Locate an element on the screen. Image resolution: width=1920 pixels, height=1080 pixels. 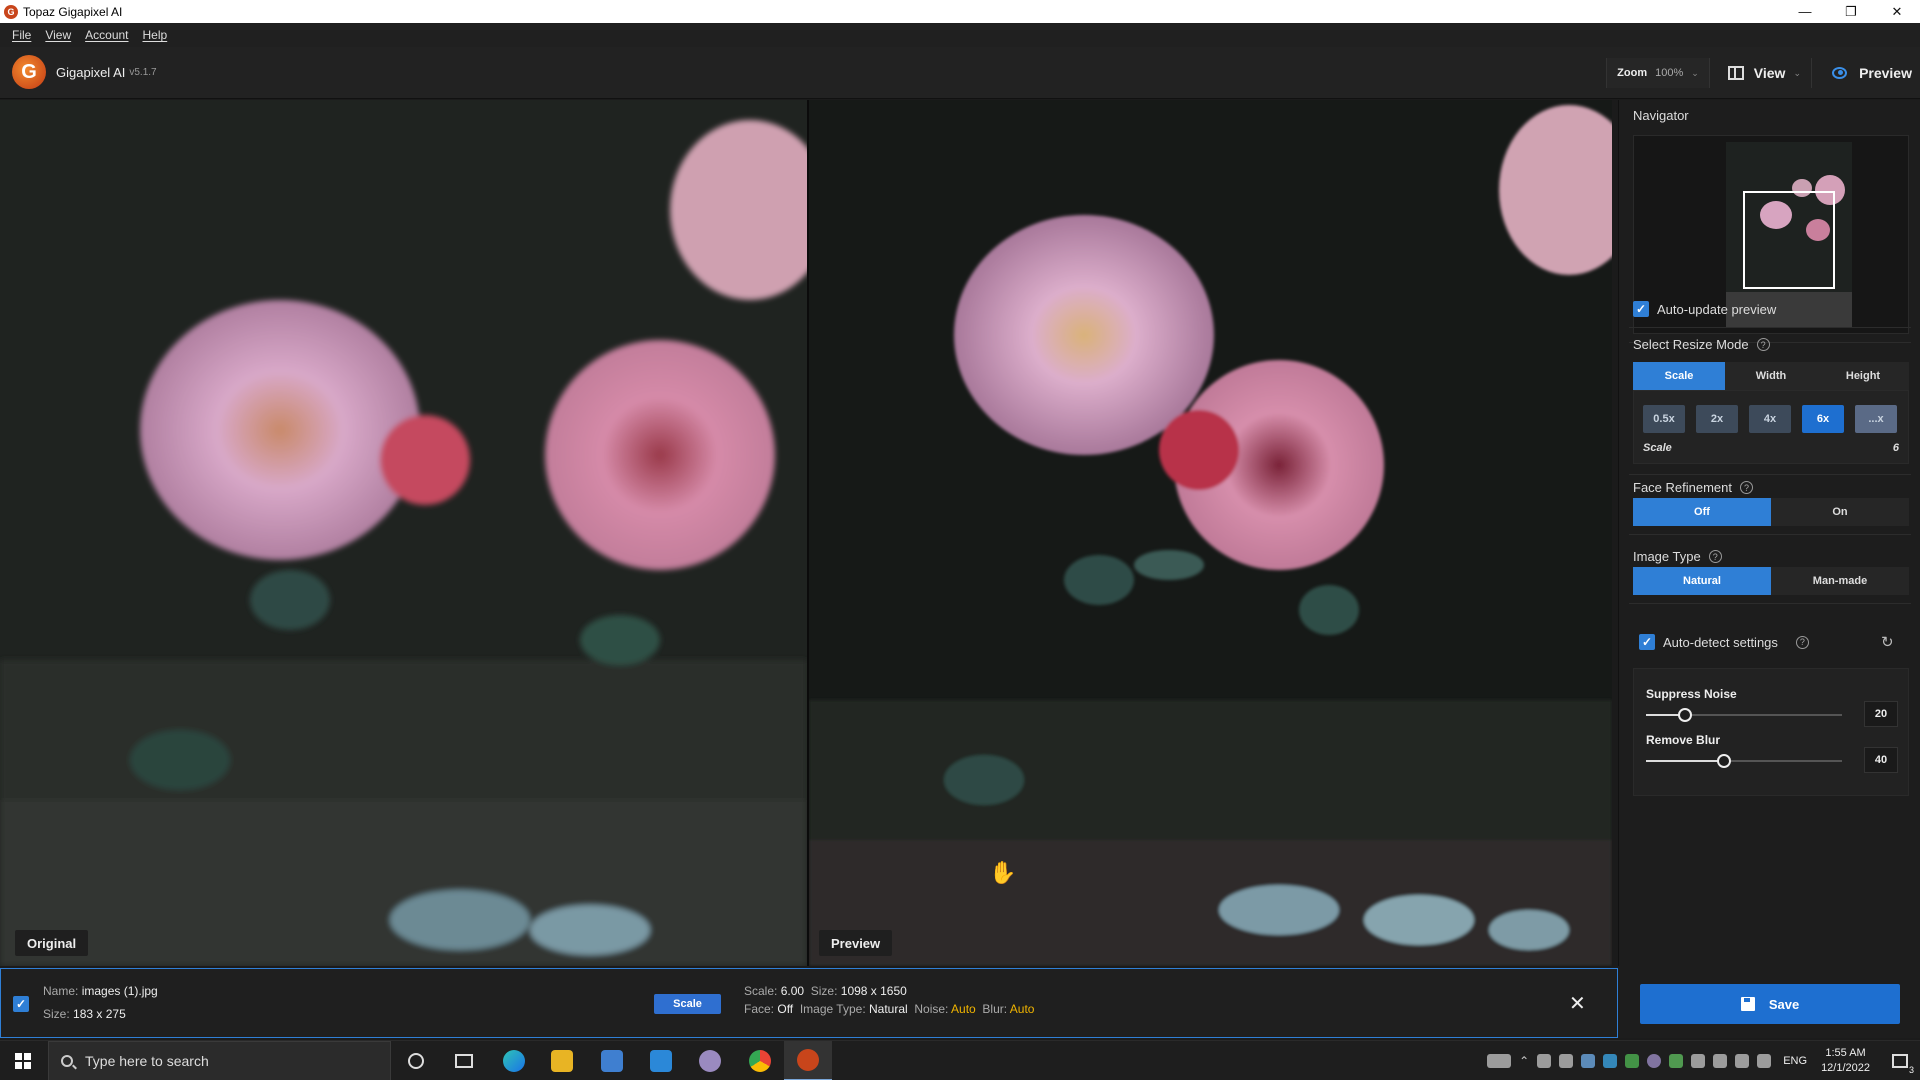
auto-detect-checkbox: ✓ Auto-detect settings ? is located at coordinates (1724, 642).